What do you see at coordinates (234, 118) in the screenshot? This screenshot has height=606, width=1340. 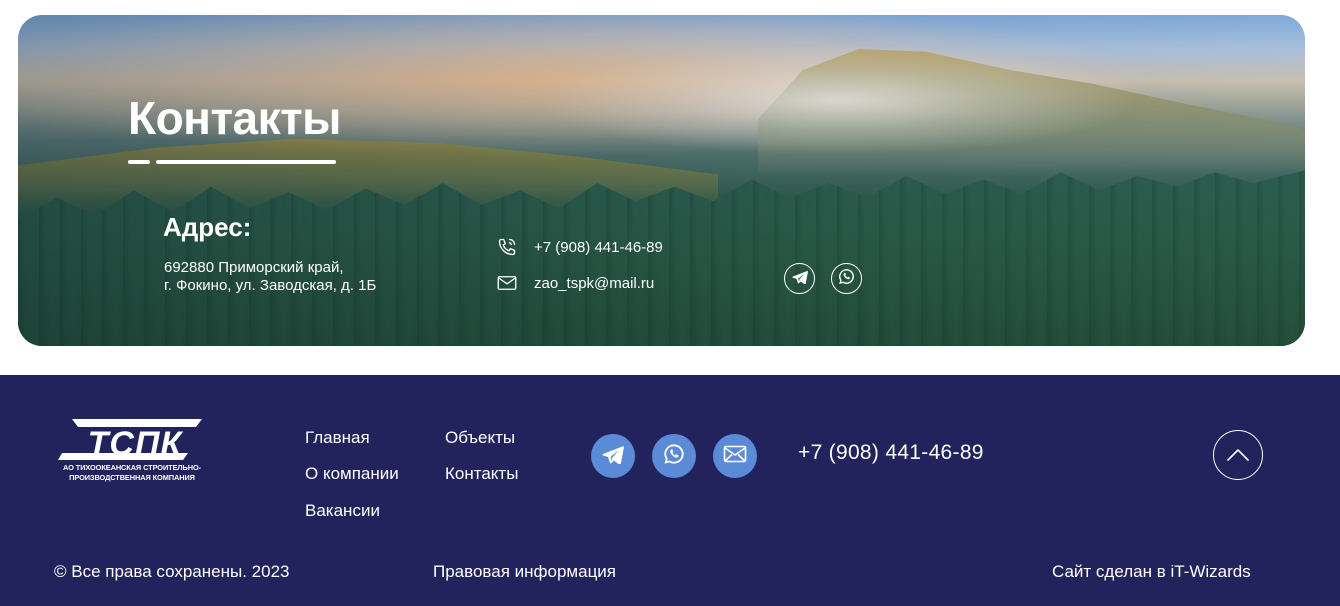 I see `page-title: Контакты` at bounding box center [234, 118].